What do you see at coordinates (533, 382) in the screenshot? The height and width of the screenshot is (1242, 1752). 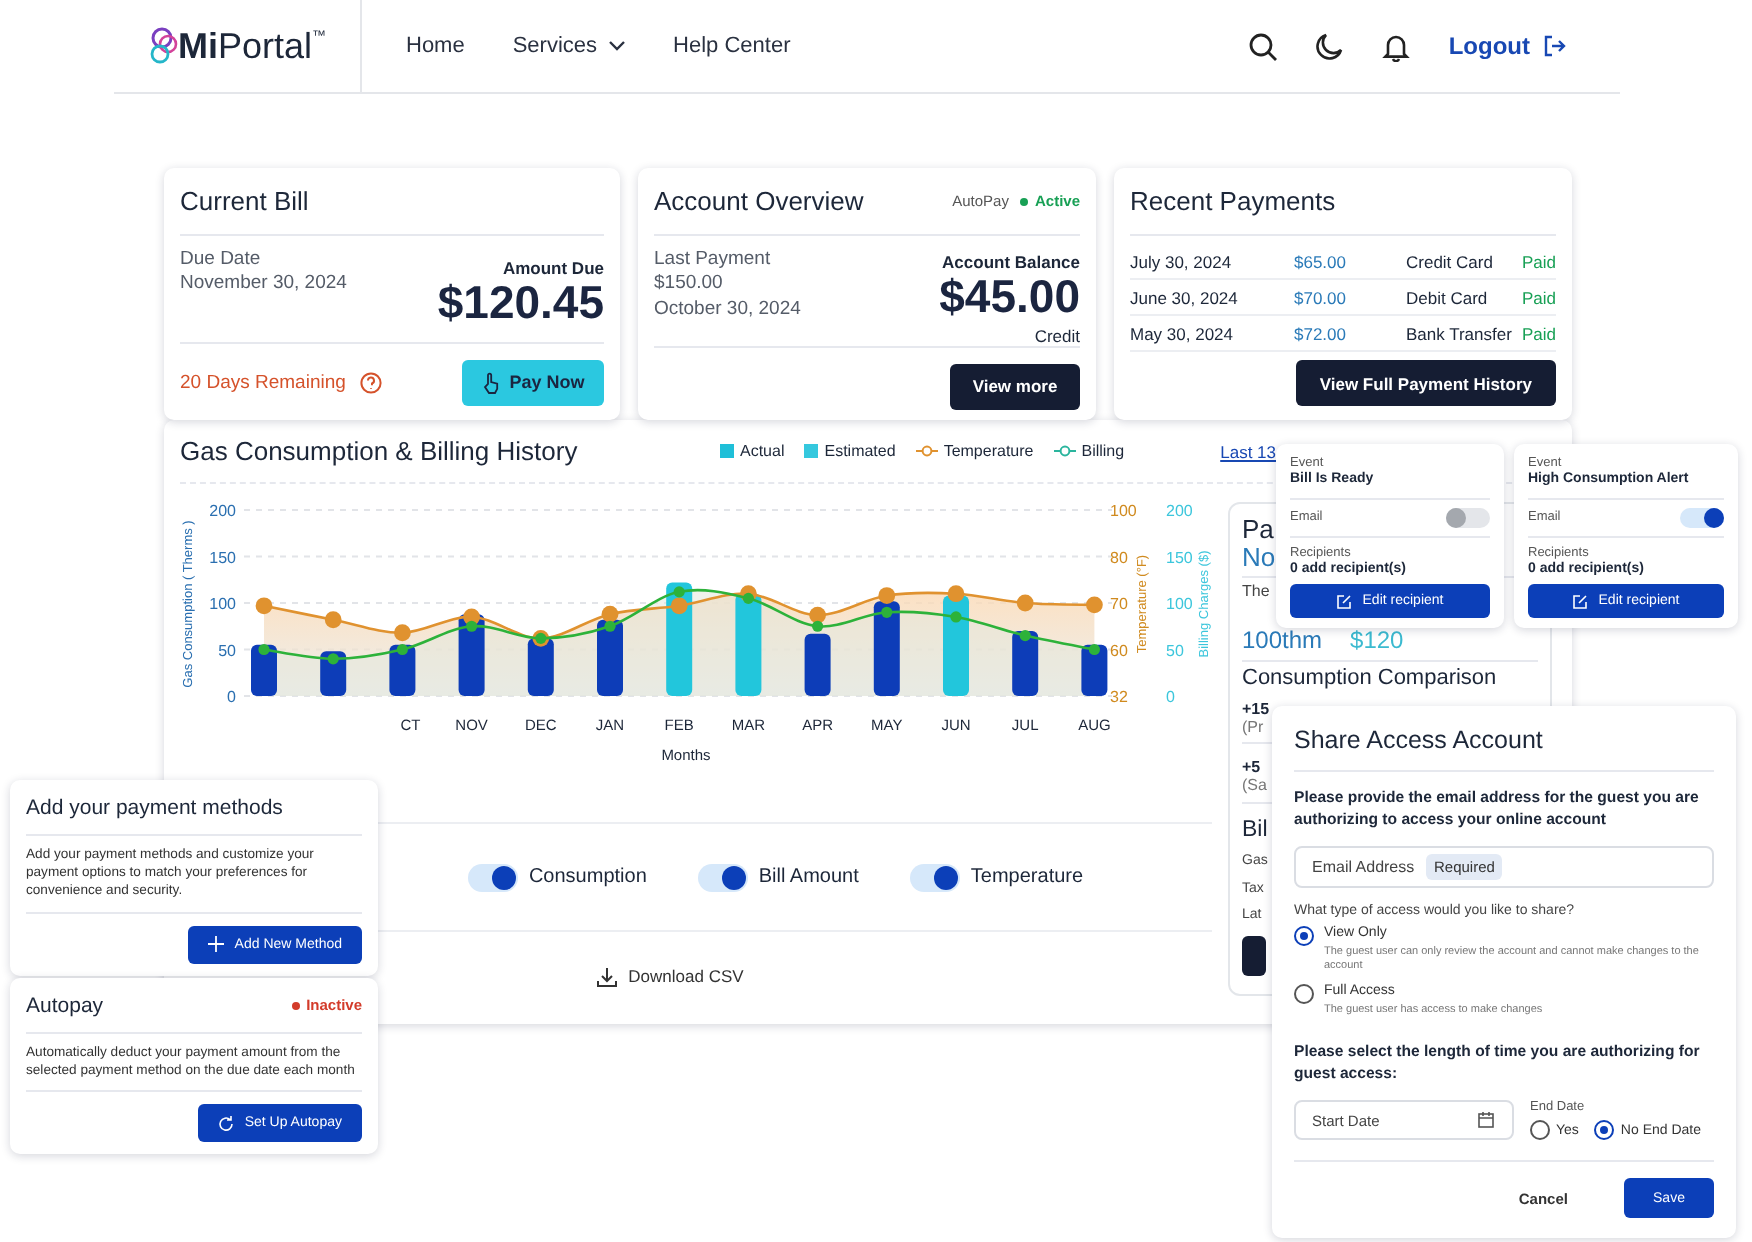 I see `pay-now-button: Pay Now` at bounding box center [533, 382].